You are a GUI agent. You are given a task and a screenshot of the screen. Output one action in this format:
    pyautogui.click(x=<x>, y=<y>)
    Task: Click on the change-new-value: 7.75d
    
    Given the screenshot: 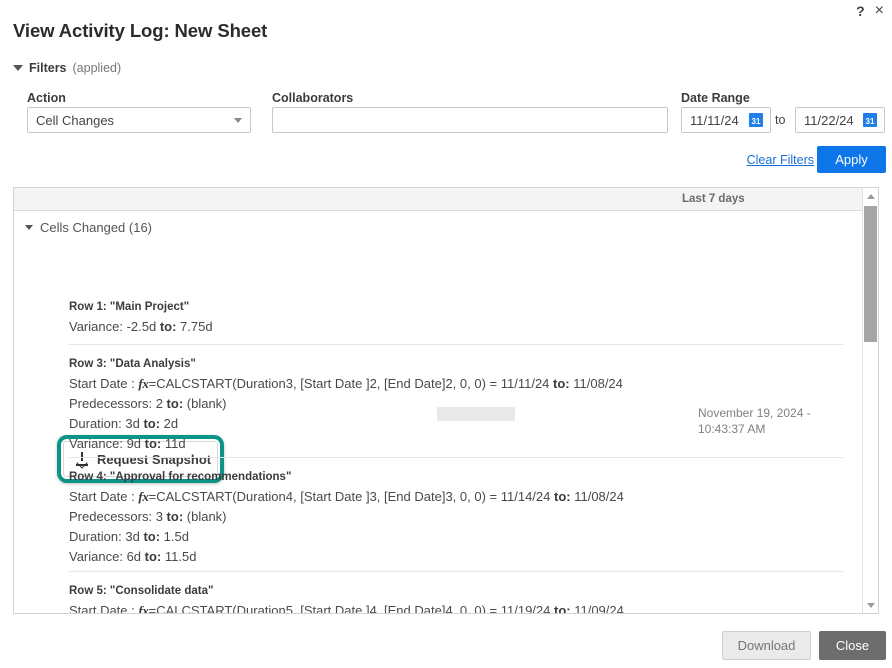 What is the action you would take?
    pyautogui.click(x=194, y=326)
    